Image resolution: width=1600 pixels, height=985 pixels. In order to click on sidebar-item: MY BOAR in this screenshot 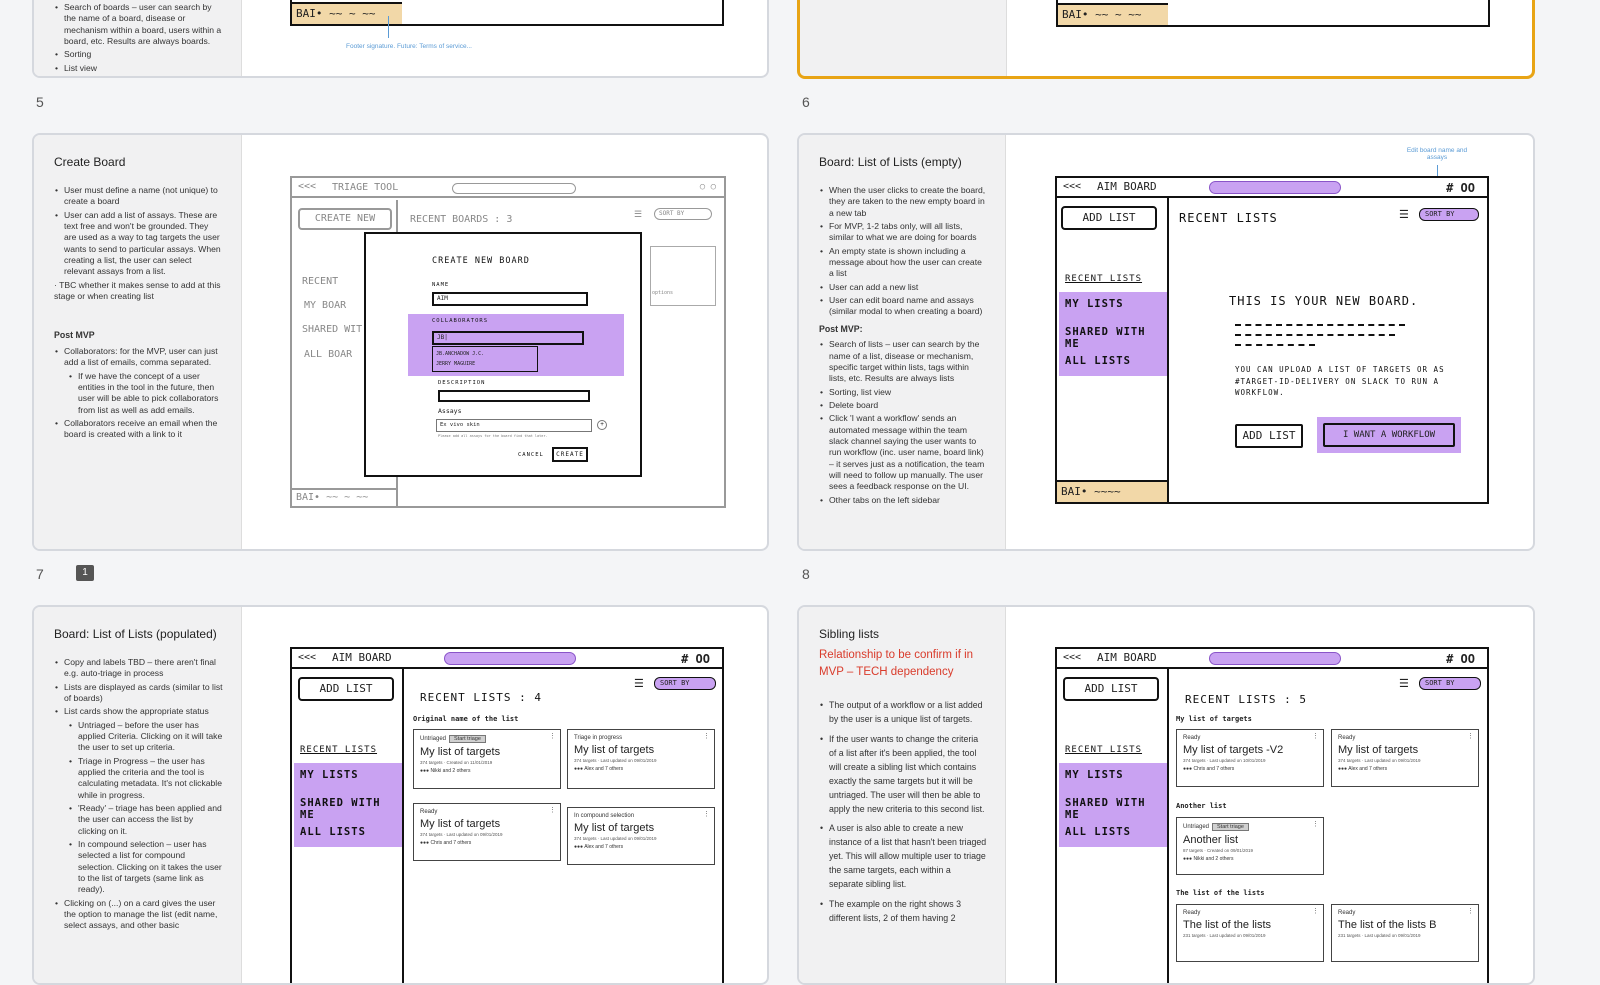, I will do `click(325, 305)`.